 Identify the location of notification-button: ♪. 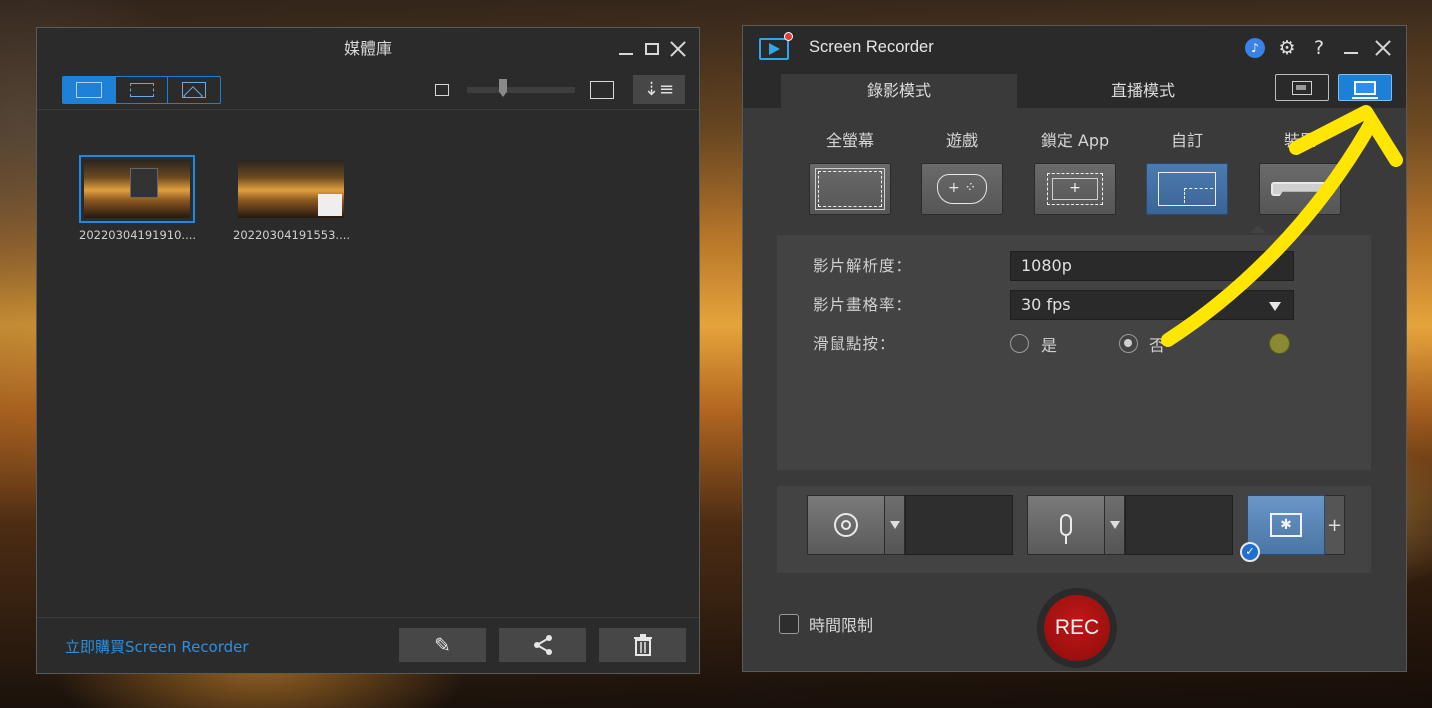
(1255, 48).